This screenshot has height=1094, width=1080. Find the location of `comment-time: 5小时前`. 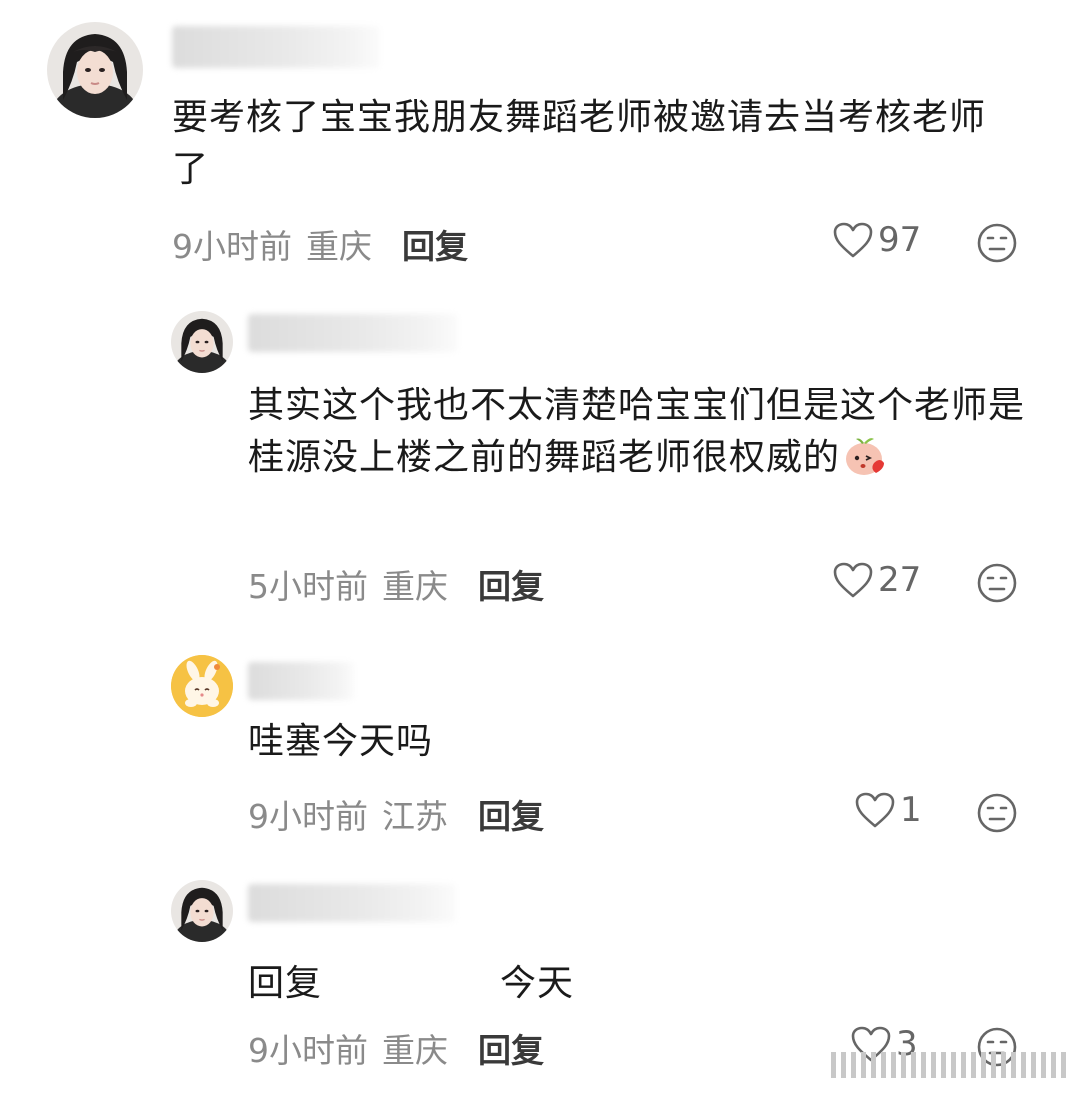

comment-time: 5小时前 is located at coordinates (308, 586).